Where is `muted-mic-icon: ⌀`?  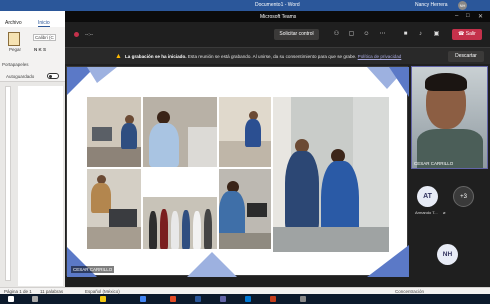
muted-mic-icon: ⌀ is located at coordinates (444, 212).